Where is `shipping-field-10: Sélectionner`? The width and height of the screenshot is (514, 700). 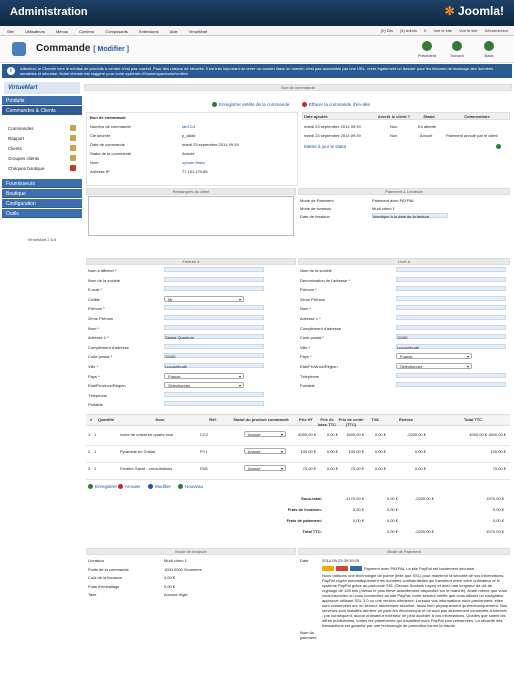 shipping-field-10: Sélectionner is located at coordinates (434, 366).